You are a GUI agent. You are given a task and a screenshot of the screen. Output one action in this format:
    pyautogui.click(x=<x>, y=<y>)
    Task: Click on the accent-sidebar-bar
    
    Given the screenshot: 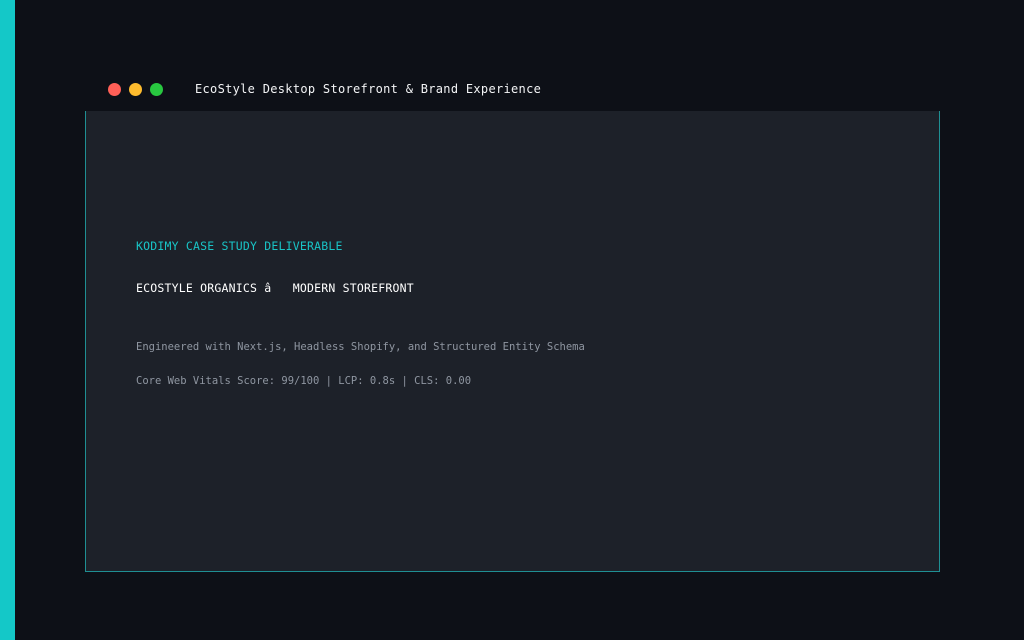 What is the action you would take?
    pyautogui.click(x=7, y=320)
    